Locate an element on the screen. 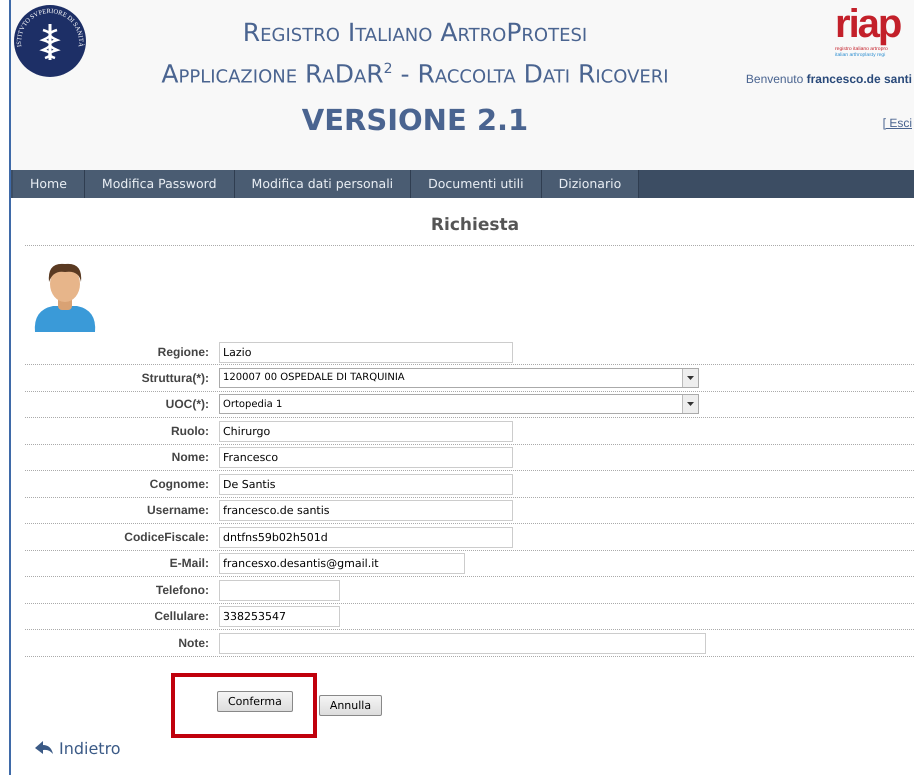  nav-tab: Modifica Password is located at coordinates (159, 184).